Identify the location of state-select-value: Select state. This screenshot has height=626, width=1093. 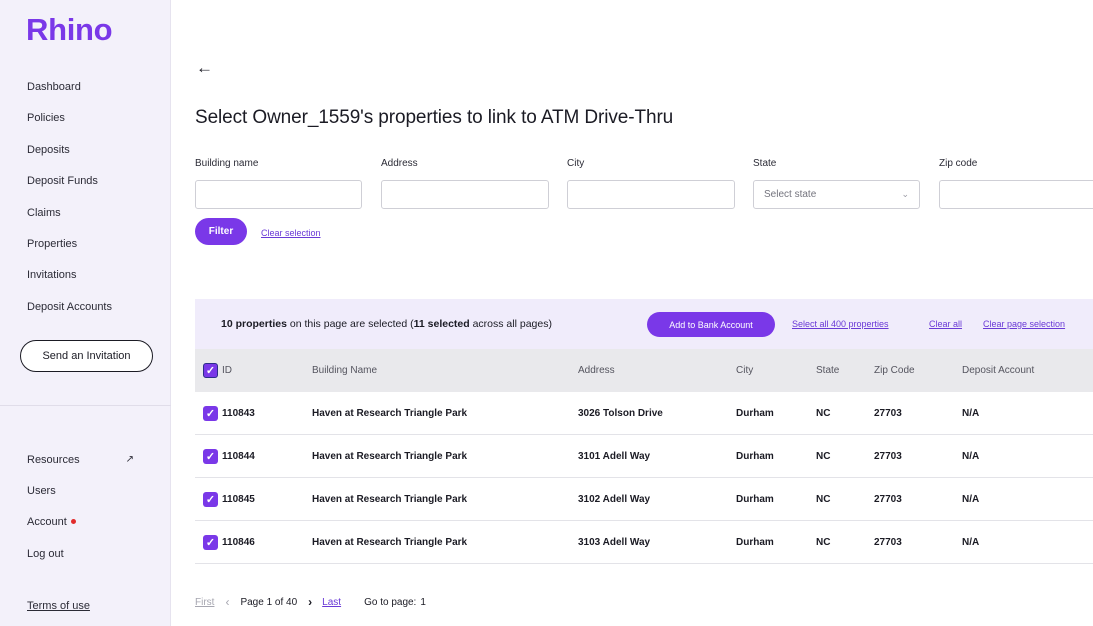
(790, 194).